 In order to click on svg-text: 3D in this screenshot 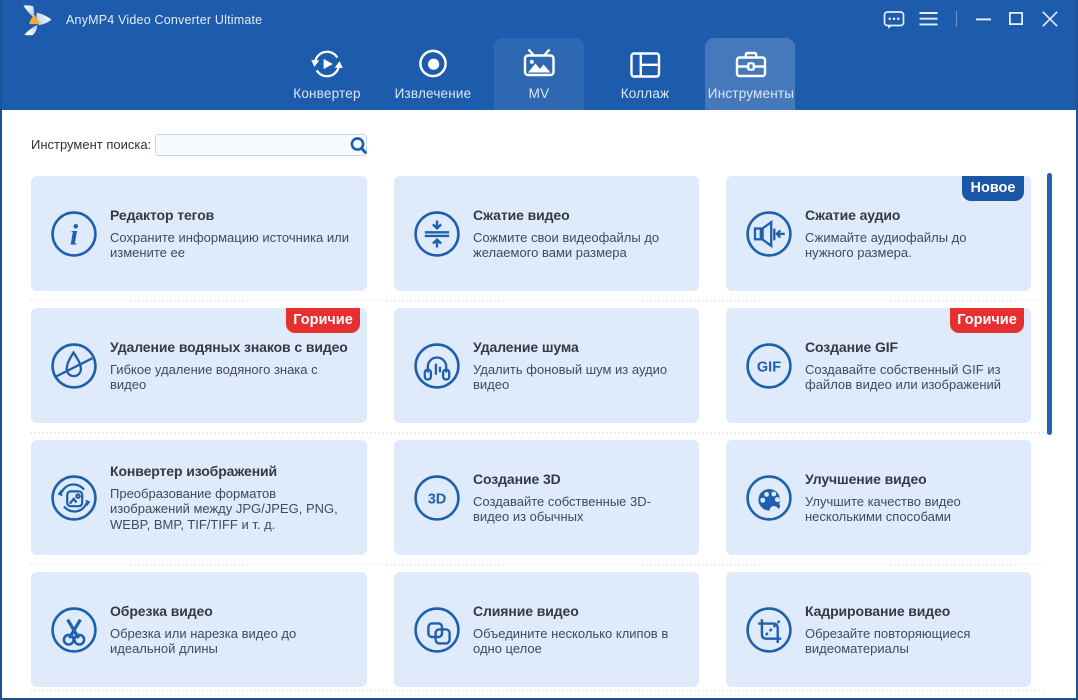, I will do `click(437, 499)`.